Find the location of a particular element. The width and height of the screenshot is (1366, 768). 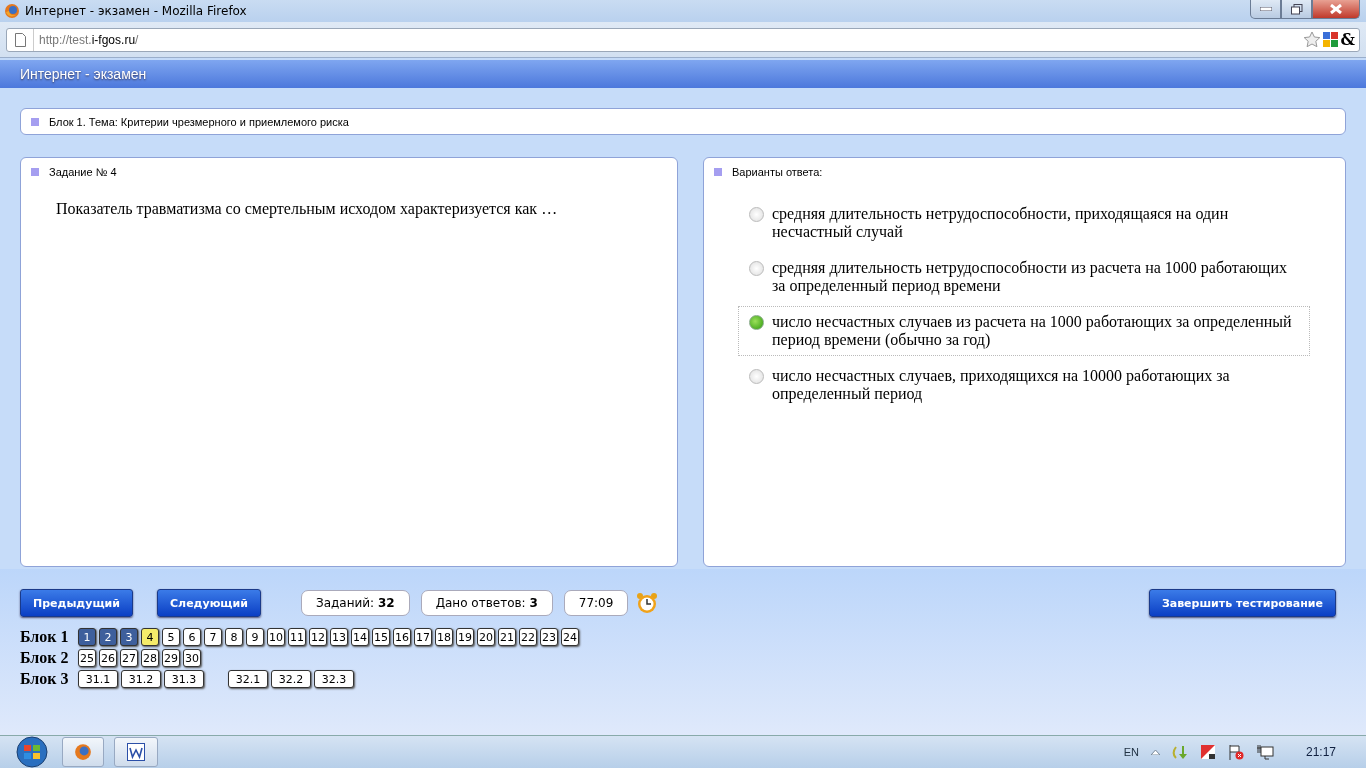

minimize-icon is located at coordinates (1265, 9).